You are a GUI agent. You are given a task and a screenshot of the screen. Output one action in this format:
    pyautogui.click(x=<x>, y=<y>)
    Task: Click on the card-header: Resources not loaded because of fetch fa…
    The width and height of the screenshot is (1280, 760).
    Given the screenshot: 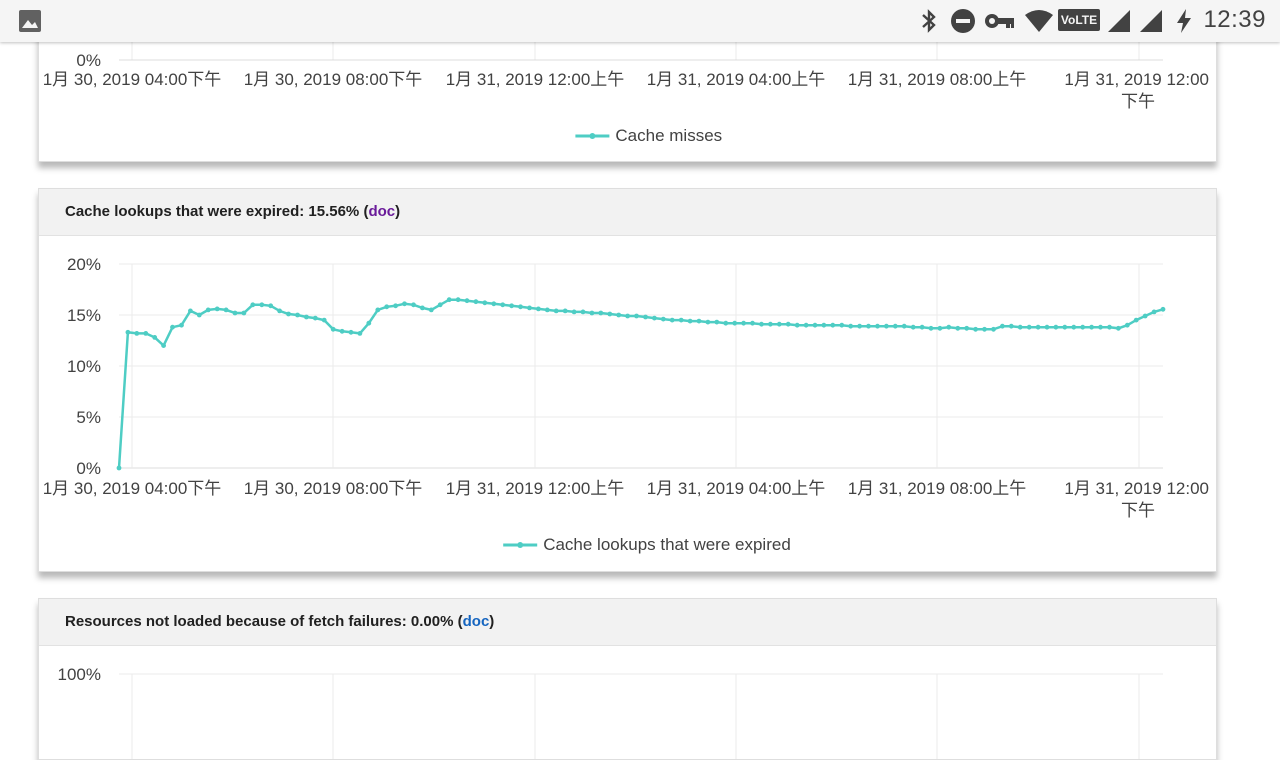 What is the action you would take?
    pyautogui.click(x=627, y=622)
    